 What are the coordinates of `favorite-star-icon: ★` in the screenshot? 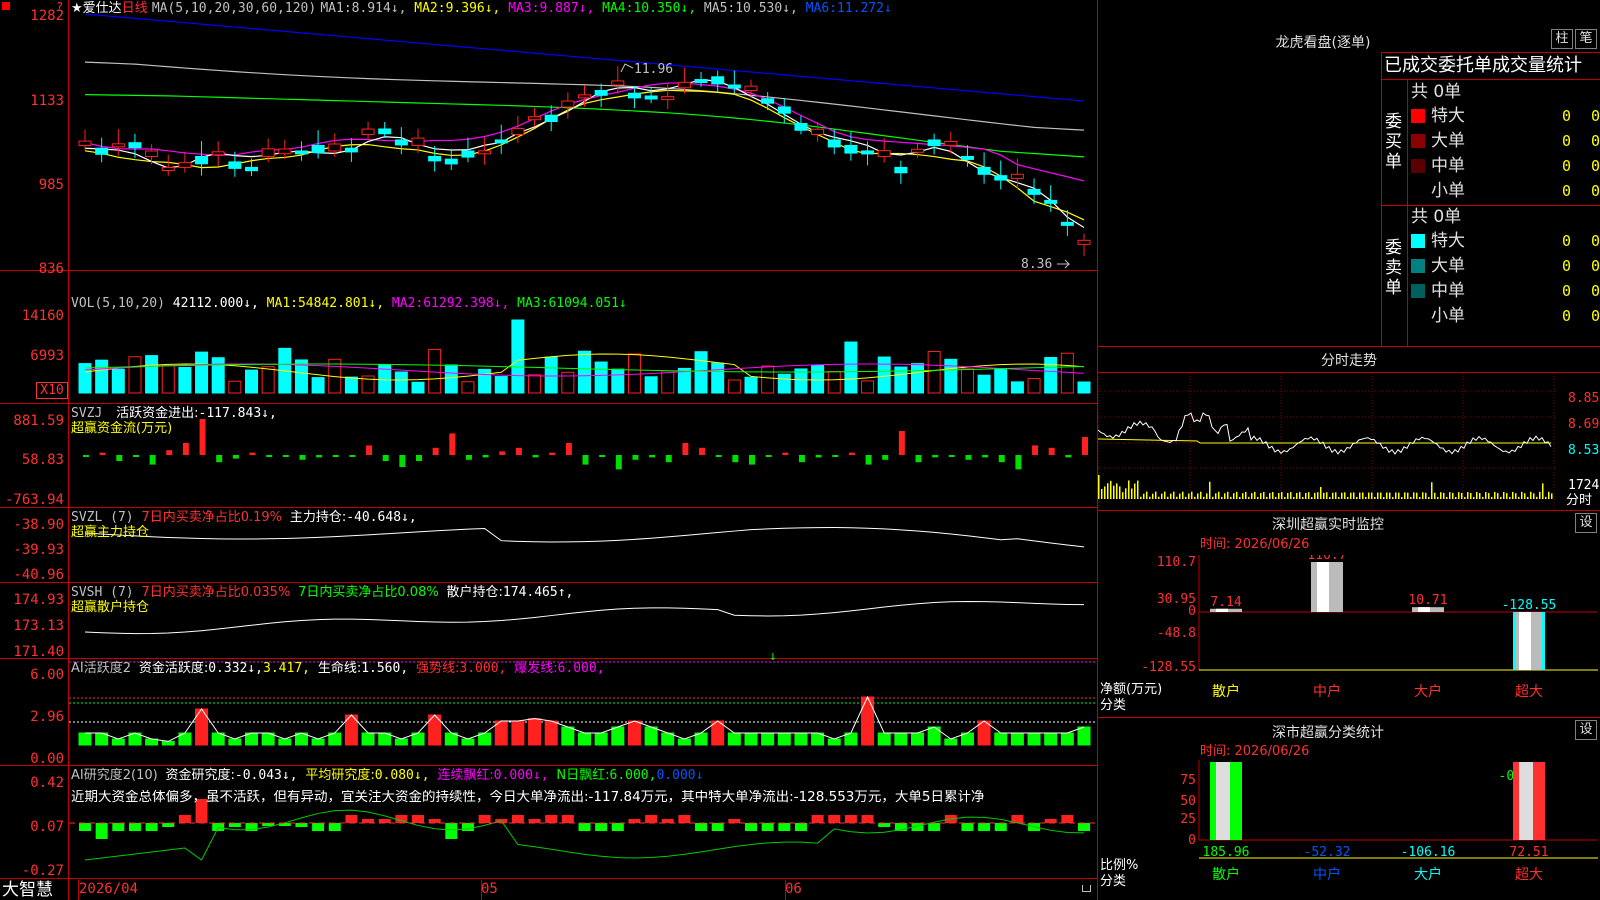 It's located at (77, 8).